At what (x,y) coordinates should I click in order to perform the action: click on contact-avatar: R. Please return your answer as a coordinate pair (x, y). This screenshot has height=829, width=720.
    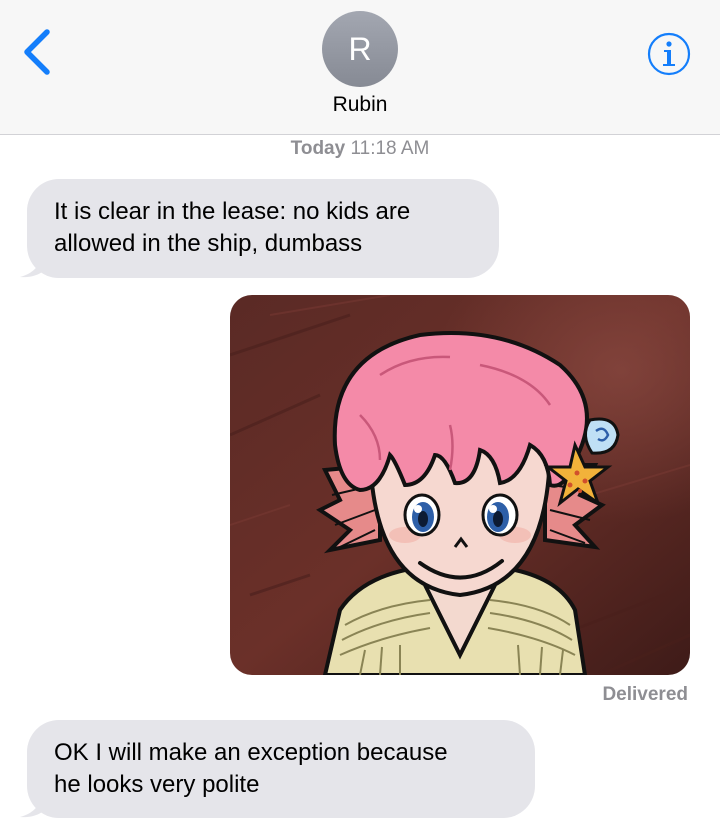
    Looking at the image, I should click on (360, 49).